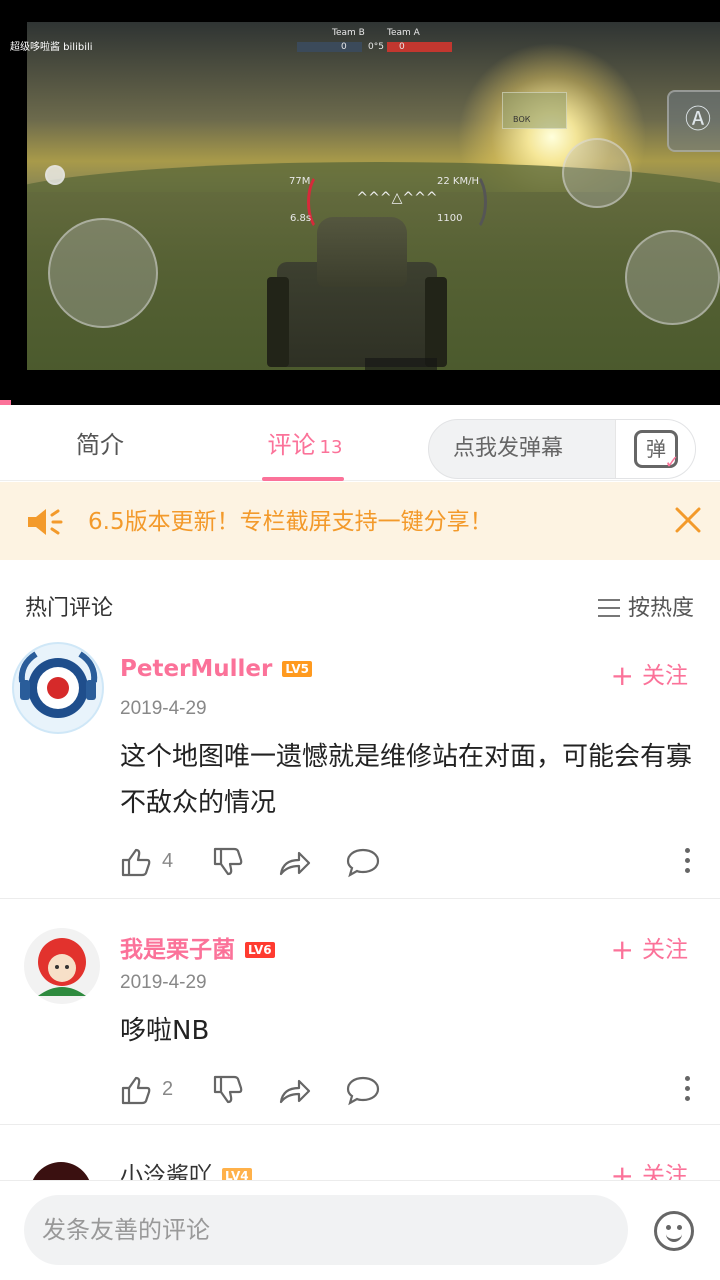 Image resolution: width=720 pixels, height=1280 pixels. I want to click on machine-gun-button, so click(597, 173).